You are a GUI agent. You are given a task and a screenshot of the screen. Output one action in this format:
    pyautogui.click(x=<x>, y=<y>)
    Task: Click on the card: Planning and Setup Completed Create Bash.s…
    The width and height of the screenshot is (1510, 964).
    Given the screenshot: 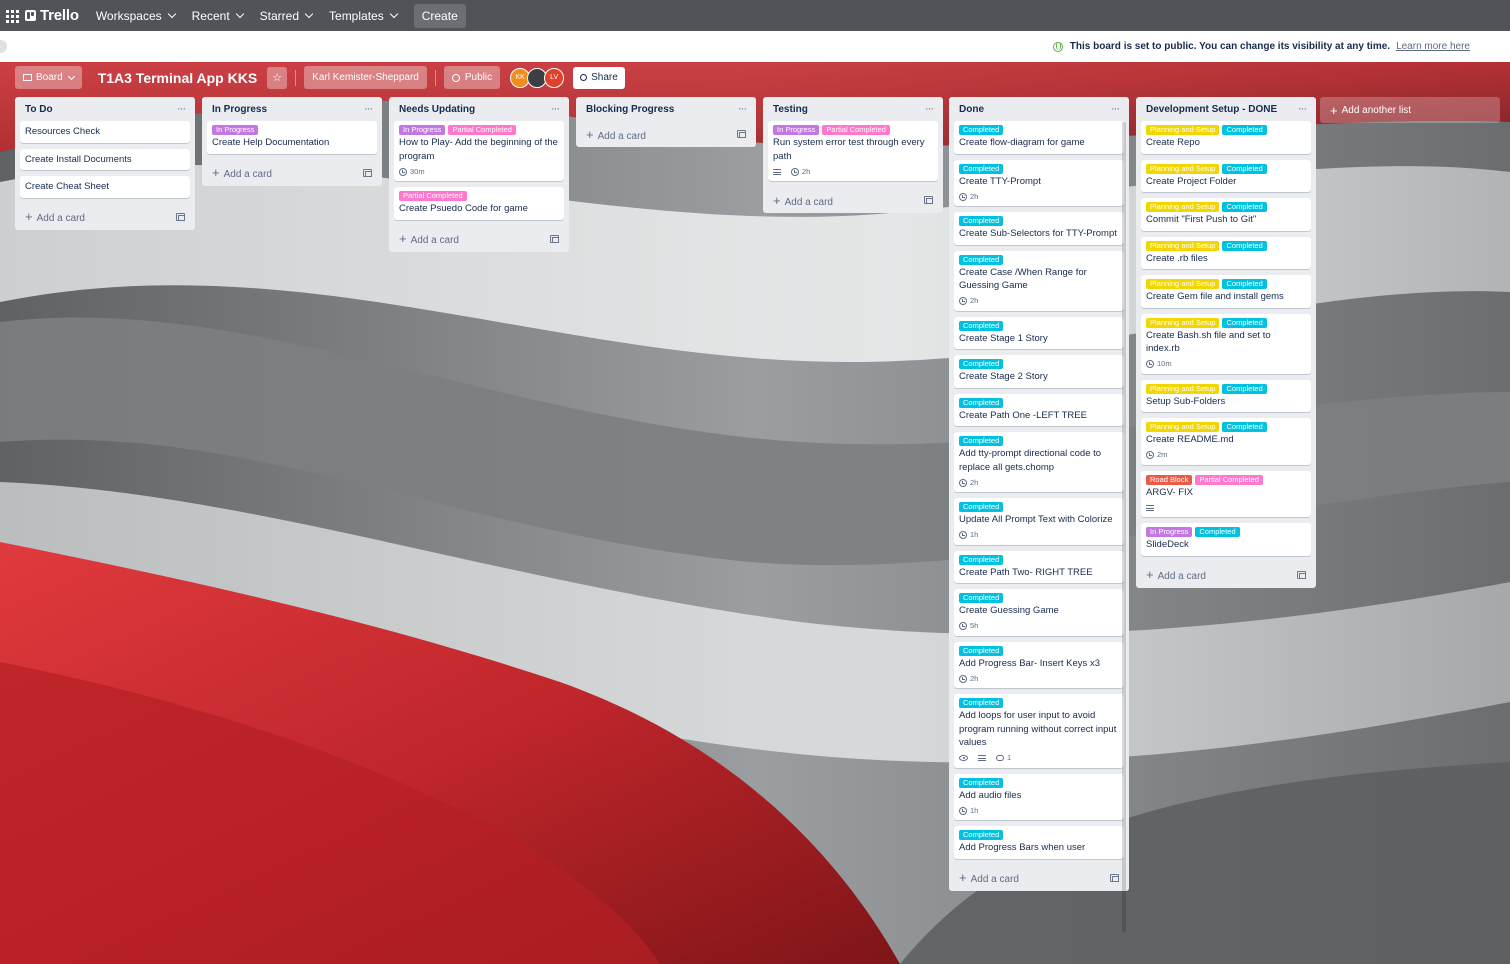 What is the action you would take?
    pyautogui.click(x=1226, y=343)
    